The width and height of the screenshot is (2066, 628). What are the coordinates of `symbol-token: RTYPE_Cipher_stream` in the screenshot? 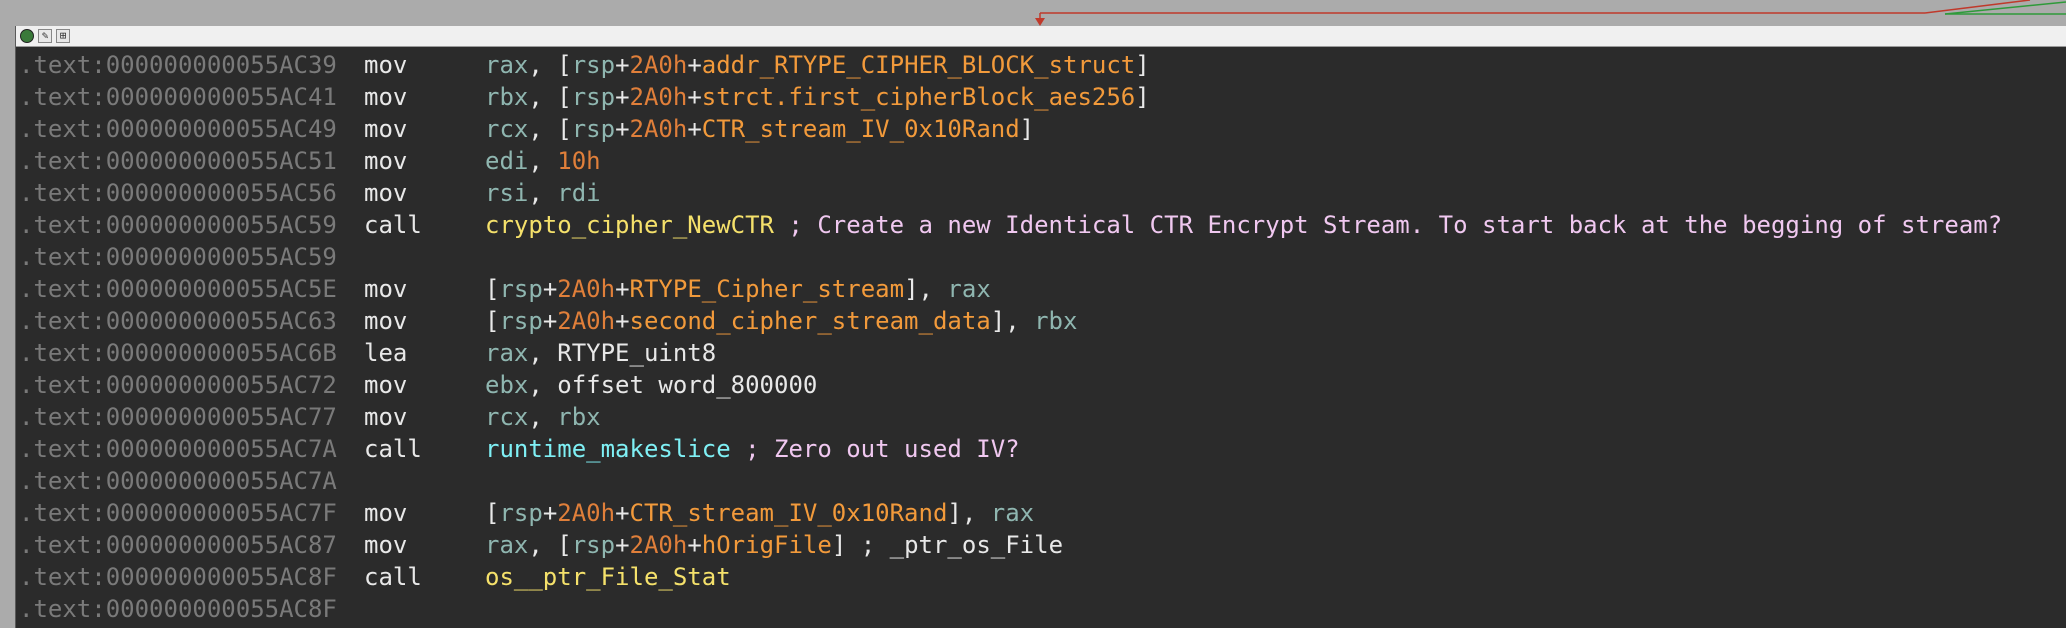 It's located at (767, 289).